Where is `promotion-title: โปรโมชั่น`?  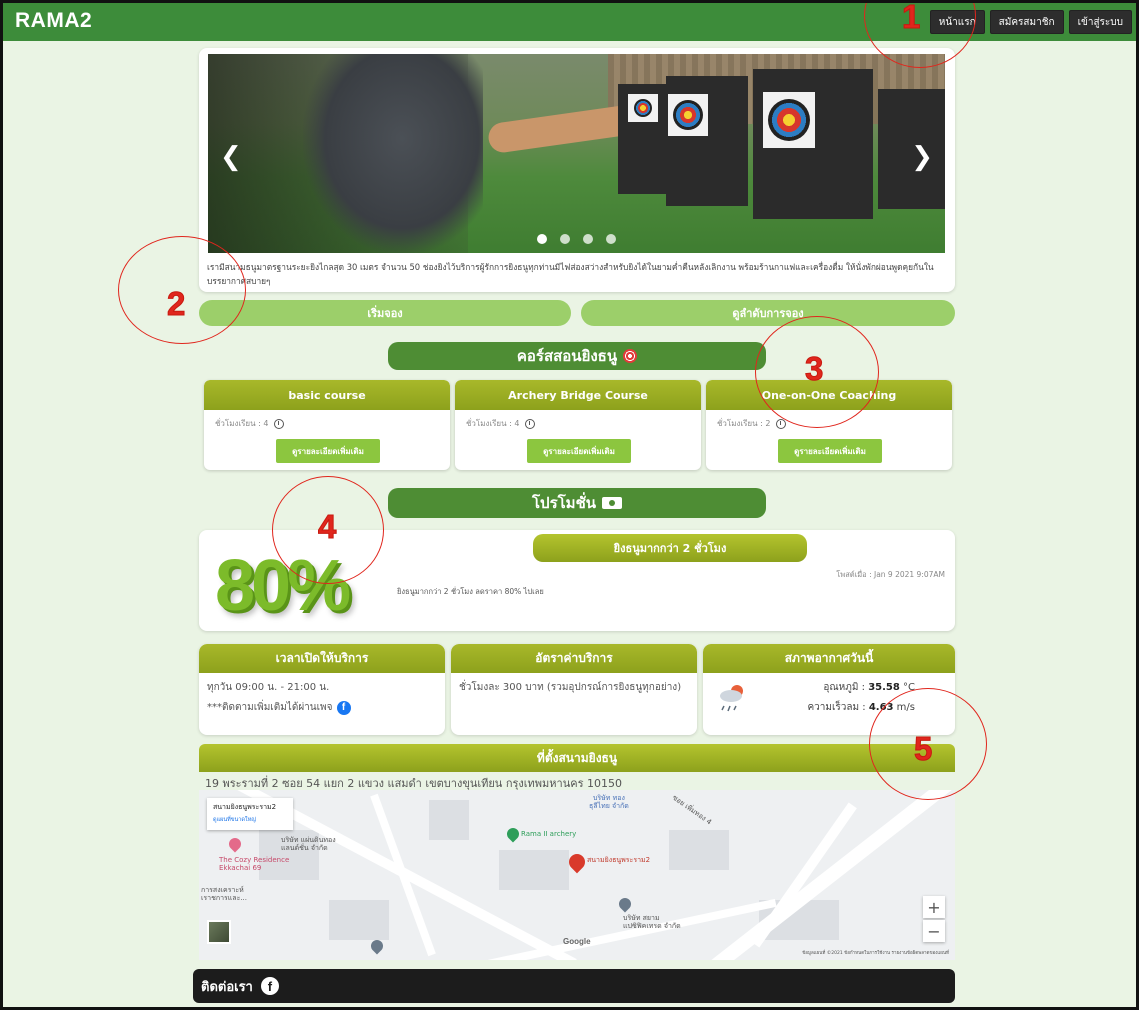 promotion-title: โปรโมชั่น is located at coordinates (577, 503).